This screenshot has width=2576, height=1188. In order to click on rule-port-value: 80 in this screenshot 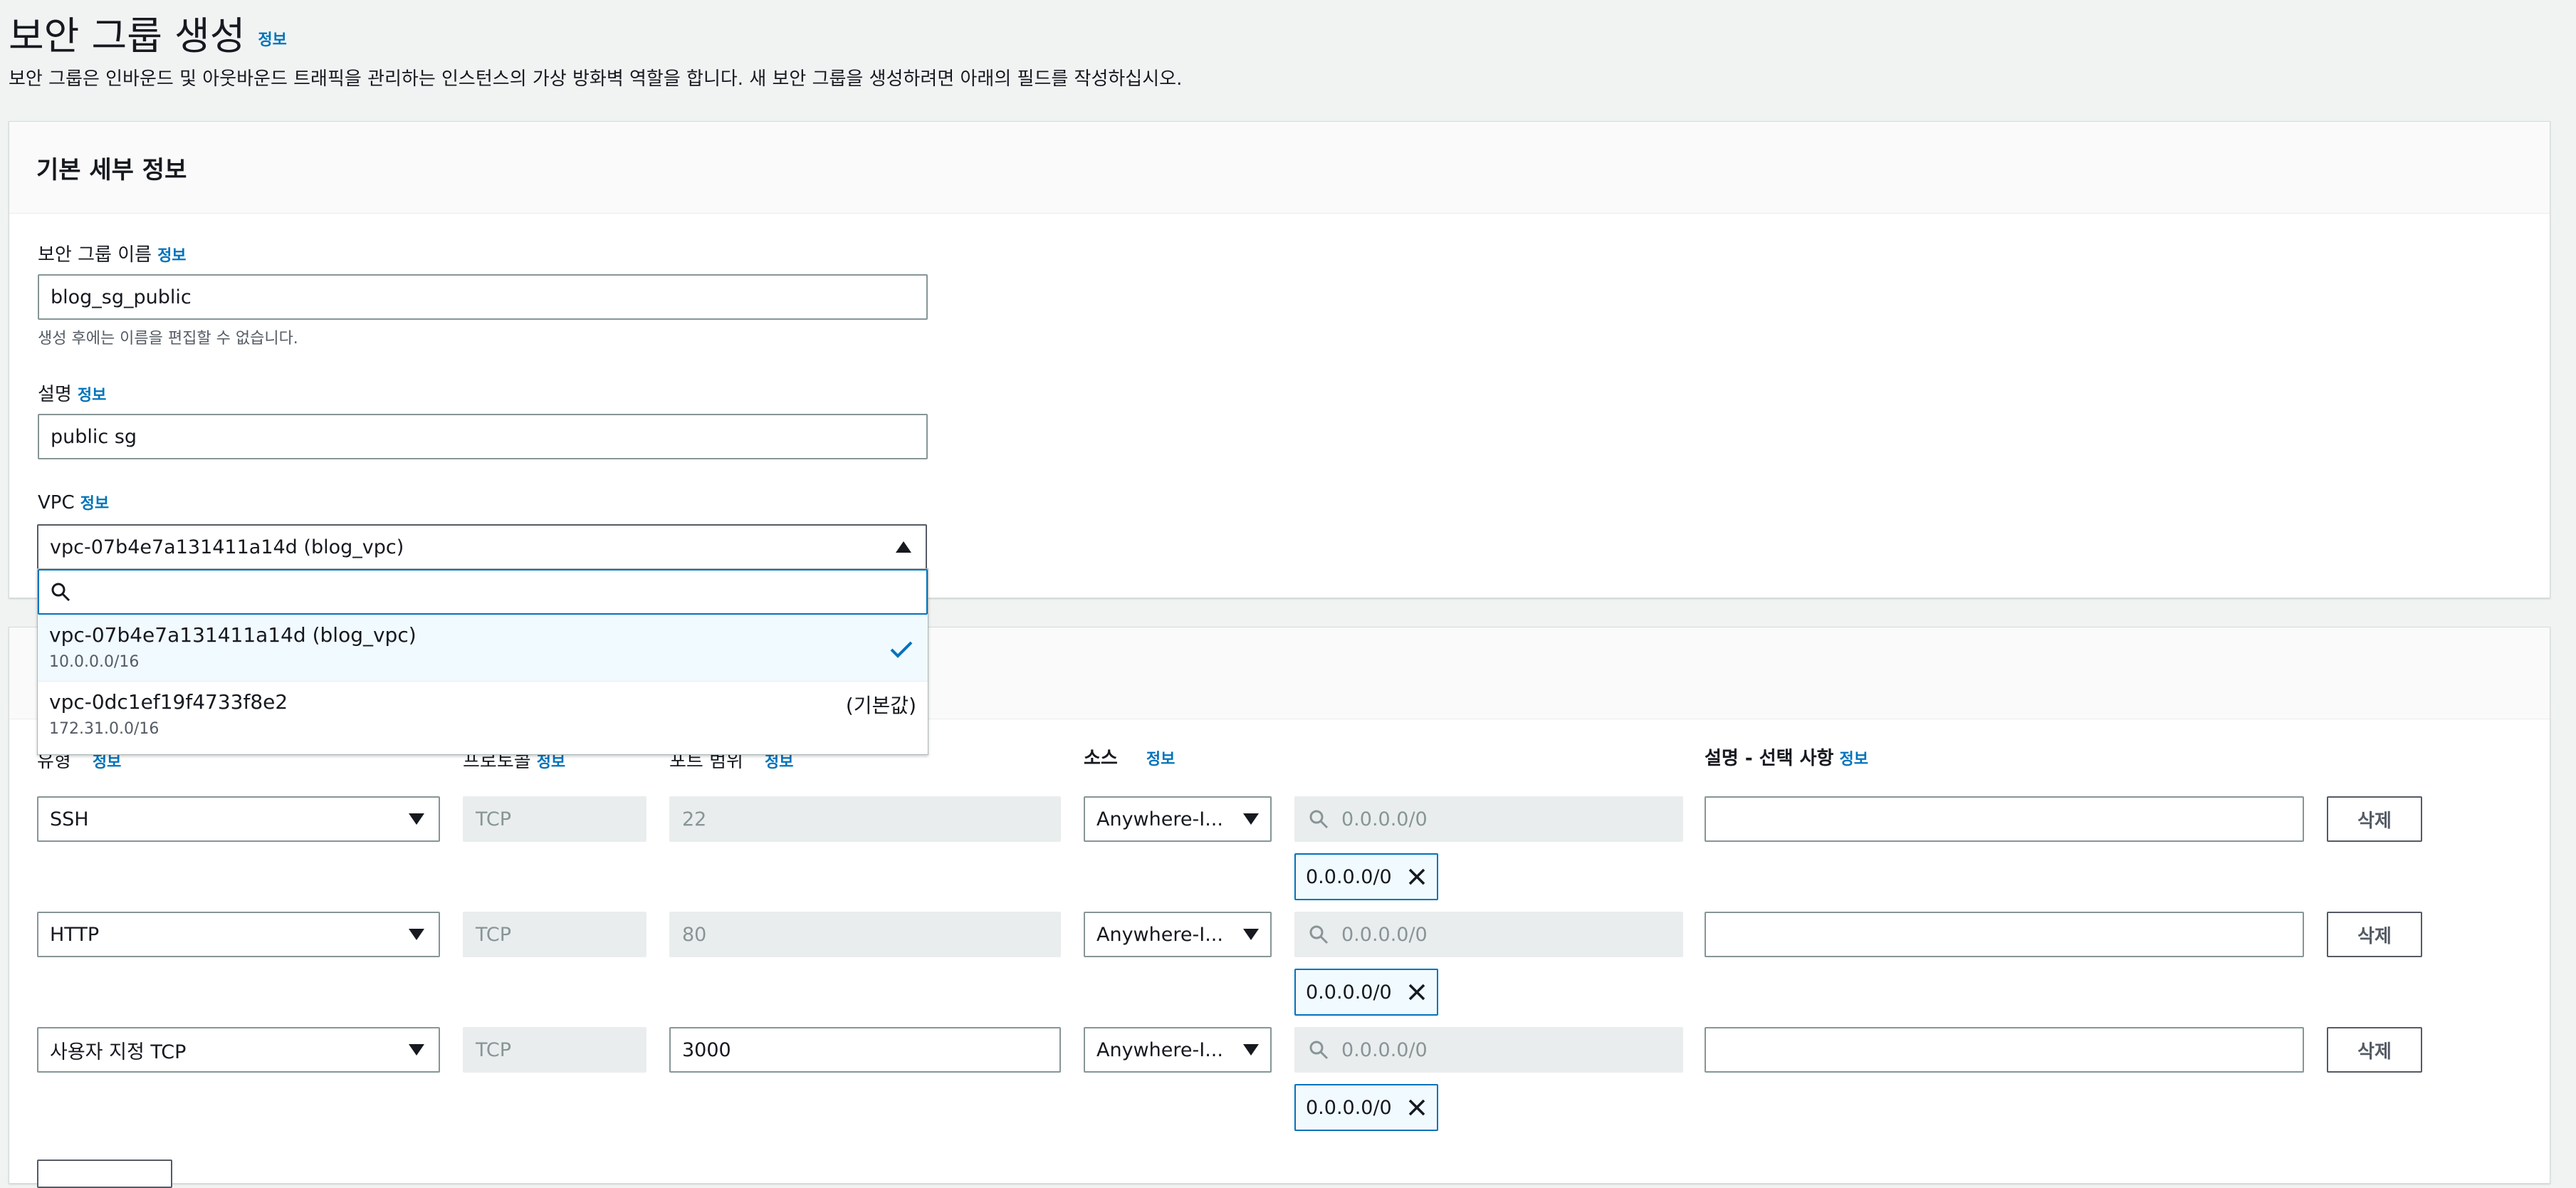, I will do `click(694, 934)`.